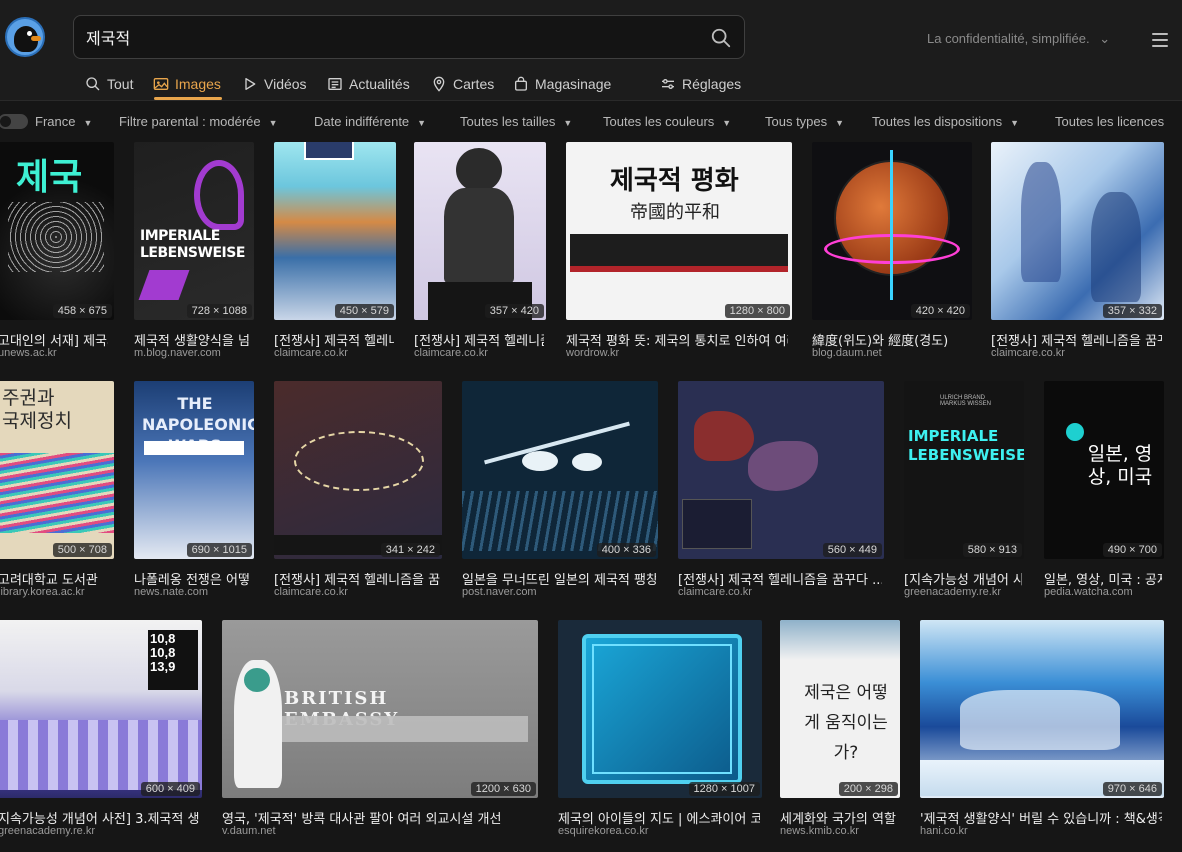 Image resolution: width=1182 pixels, height=852 pixels. Describe the element at coordinates (1088, 592) in the screenshot. I see `result-domain: pedia.watcha.com` at that location.